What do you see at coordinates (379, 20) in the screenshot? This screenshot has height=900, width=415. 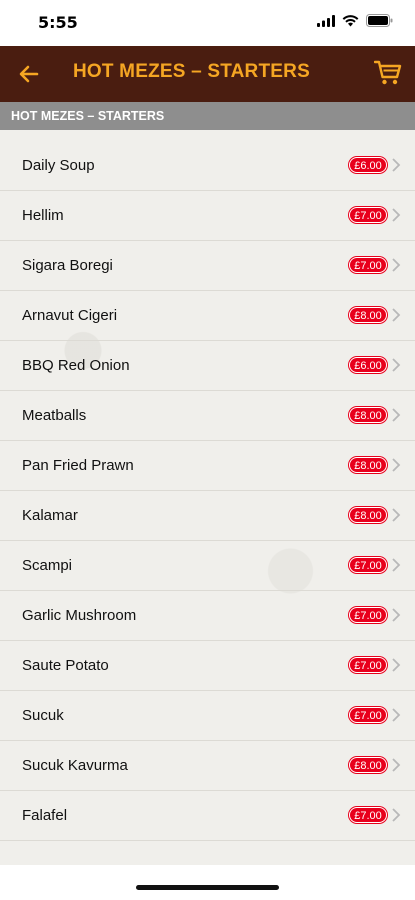 I see `battery-icon` at bounding box center [379, 20].